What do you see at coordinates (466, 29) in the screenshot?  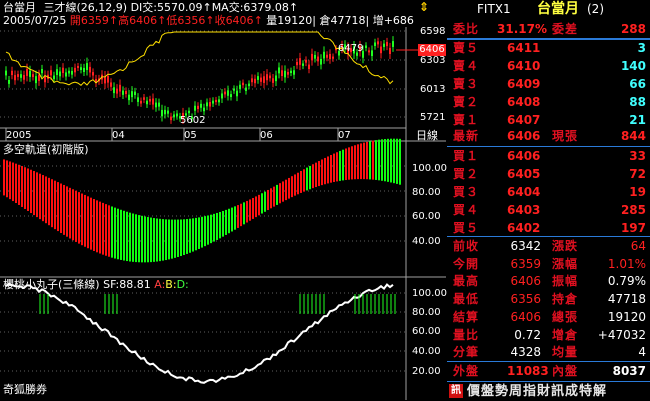 I see `ratio-label: 委比` at bounding box center [466, 29].